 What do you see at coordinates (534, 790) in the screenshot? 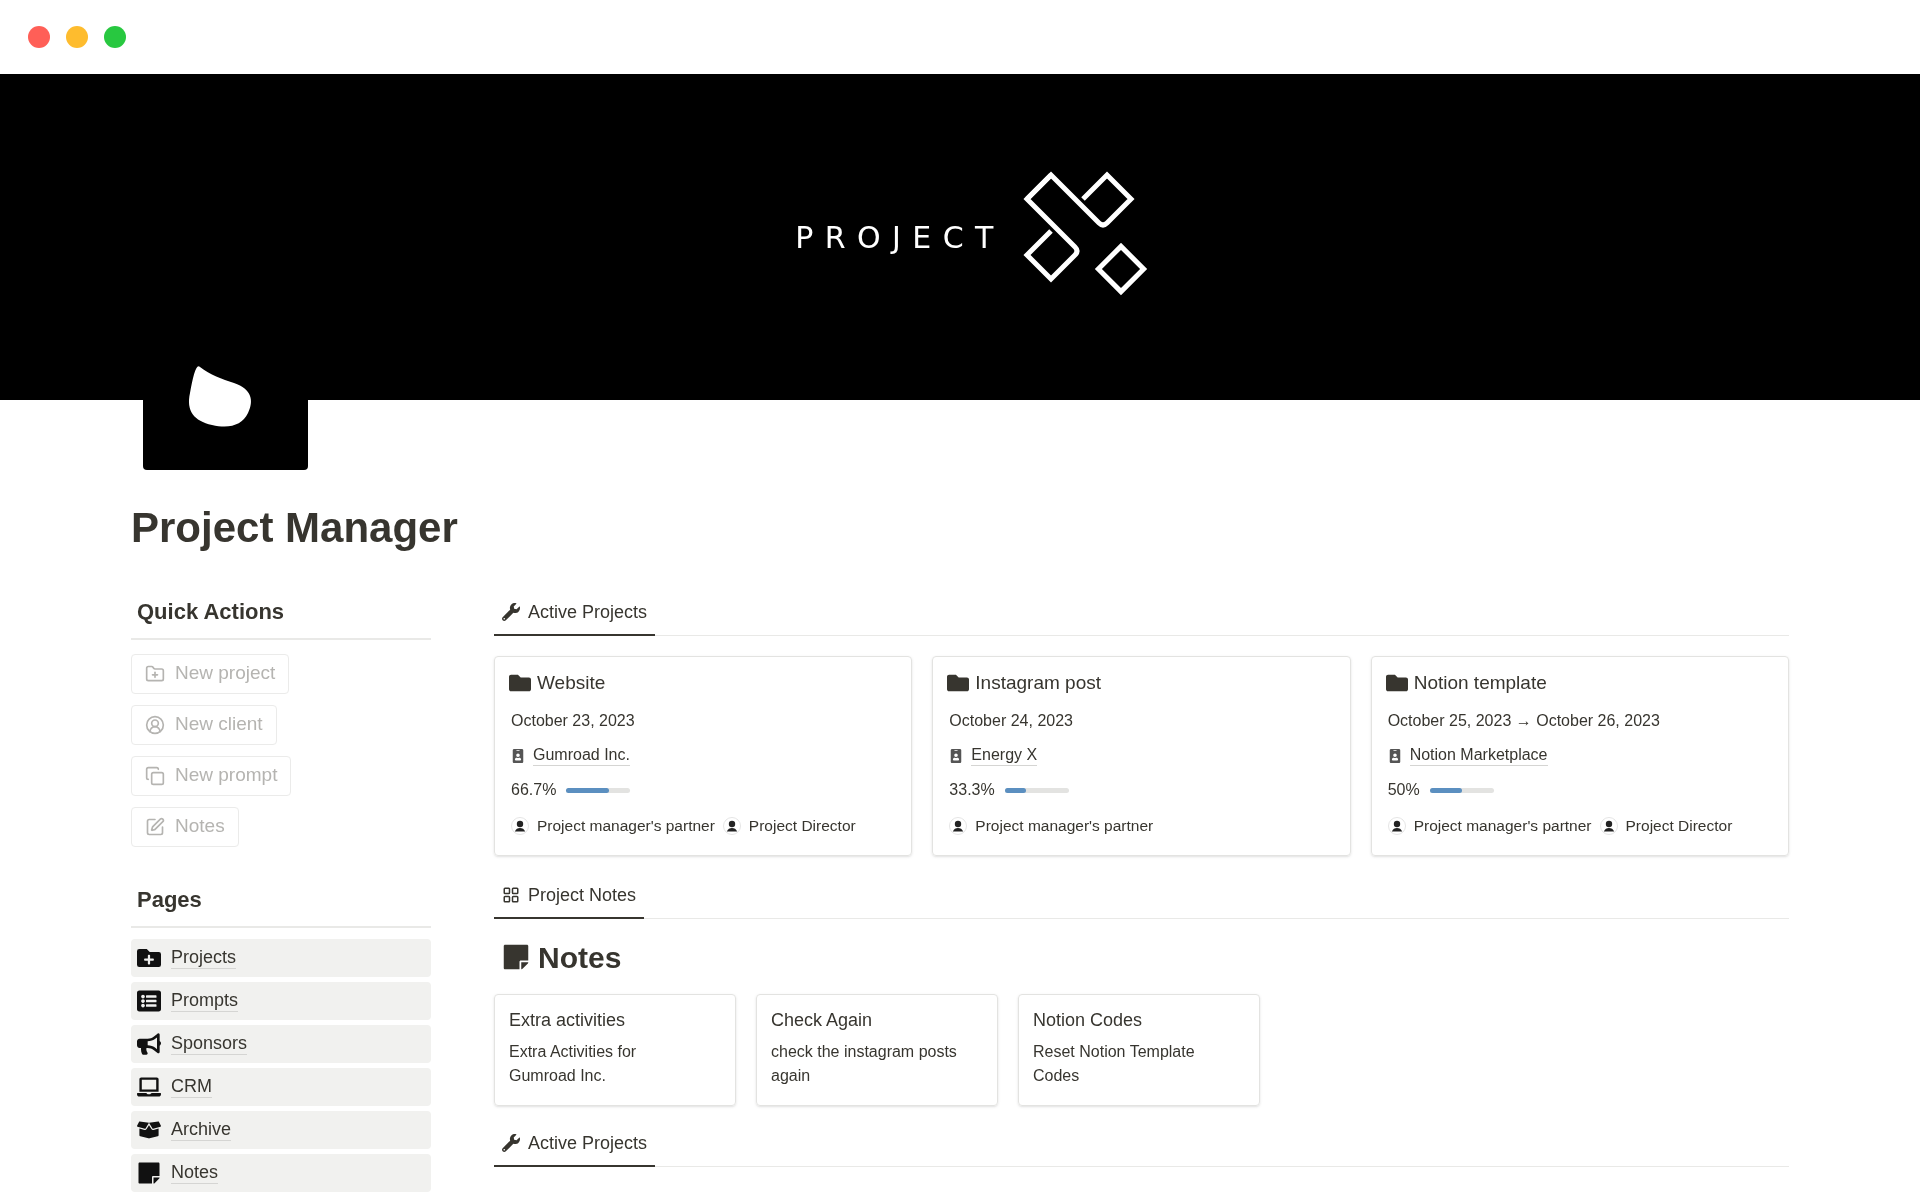
I see `progress-text: 66.7%` at bounding box center [534, 790].